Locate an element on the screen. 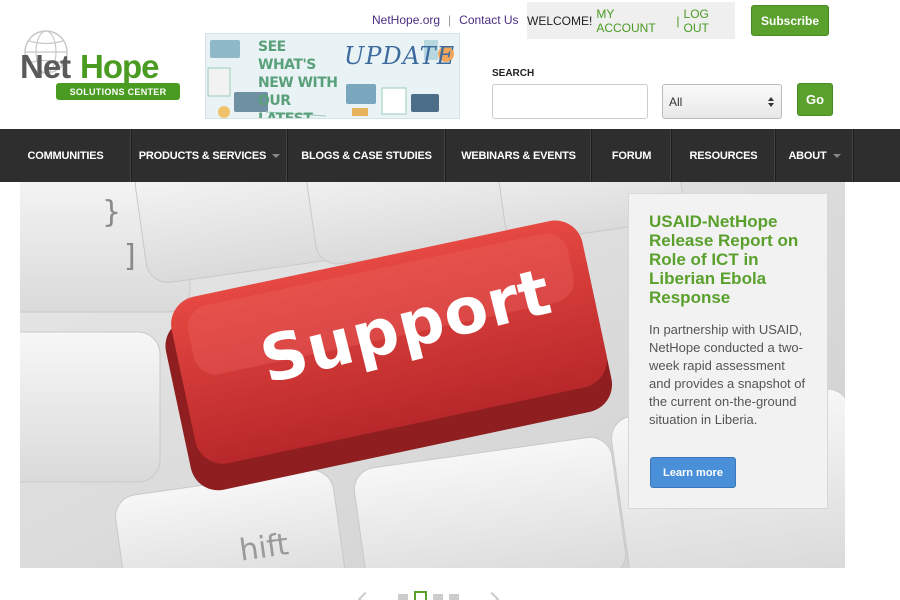 The height and width of the screenshot is (600, 900). nav-resources: RESOURCES is located at coordinates (724, 155).